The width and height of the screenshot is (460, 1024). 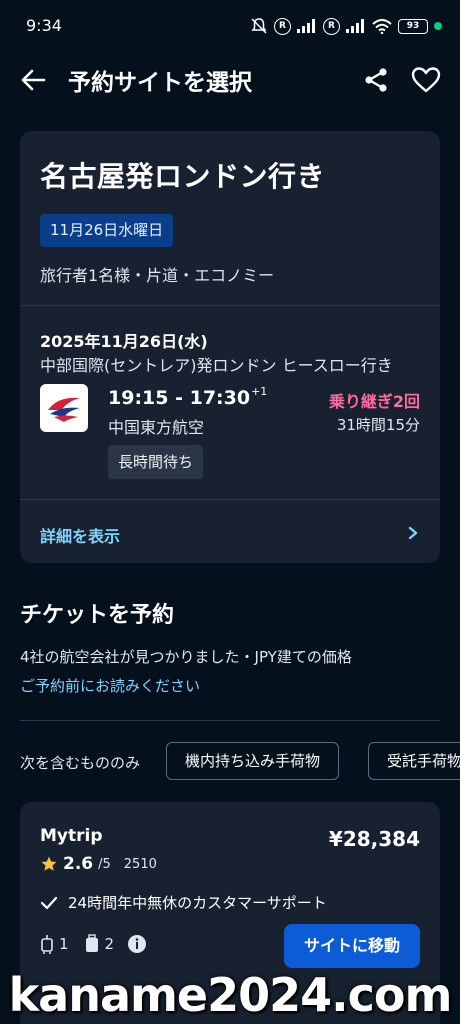 I want to click on show-details-link: 詳細を表示, so click(x=80, y=535).